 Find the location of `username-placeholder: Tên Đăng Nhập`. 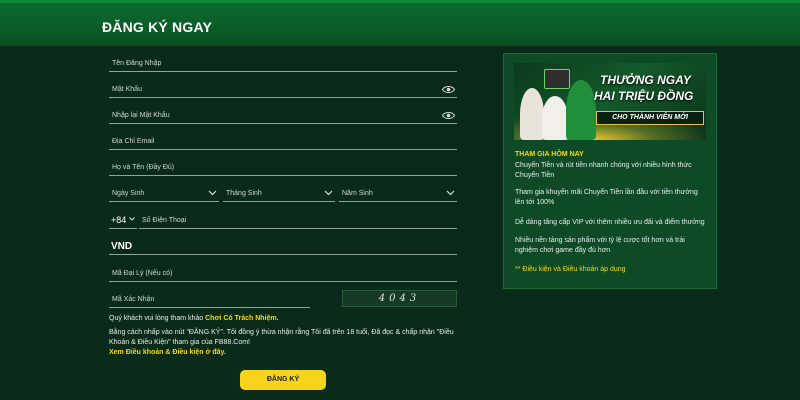

username-placeholder: Tên Đăng Nhập is located at coordinates (137, 63).